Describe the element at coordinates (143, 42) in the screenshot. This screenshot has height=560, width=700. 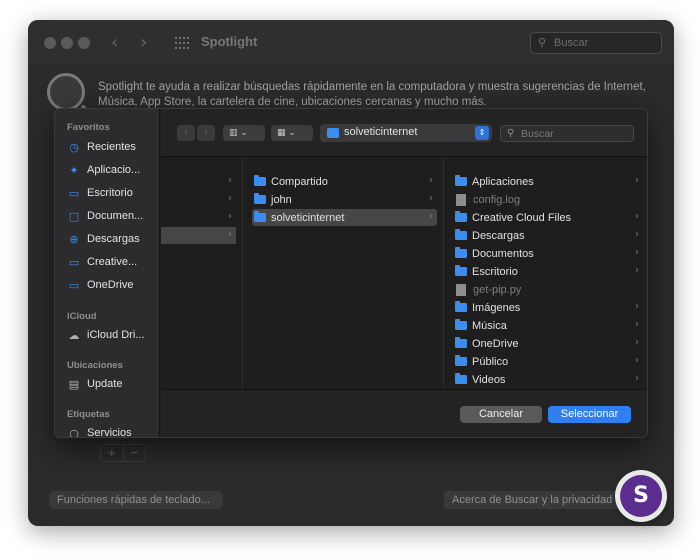
I see `forward-arrow-icon: ›` at that location.